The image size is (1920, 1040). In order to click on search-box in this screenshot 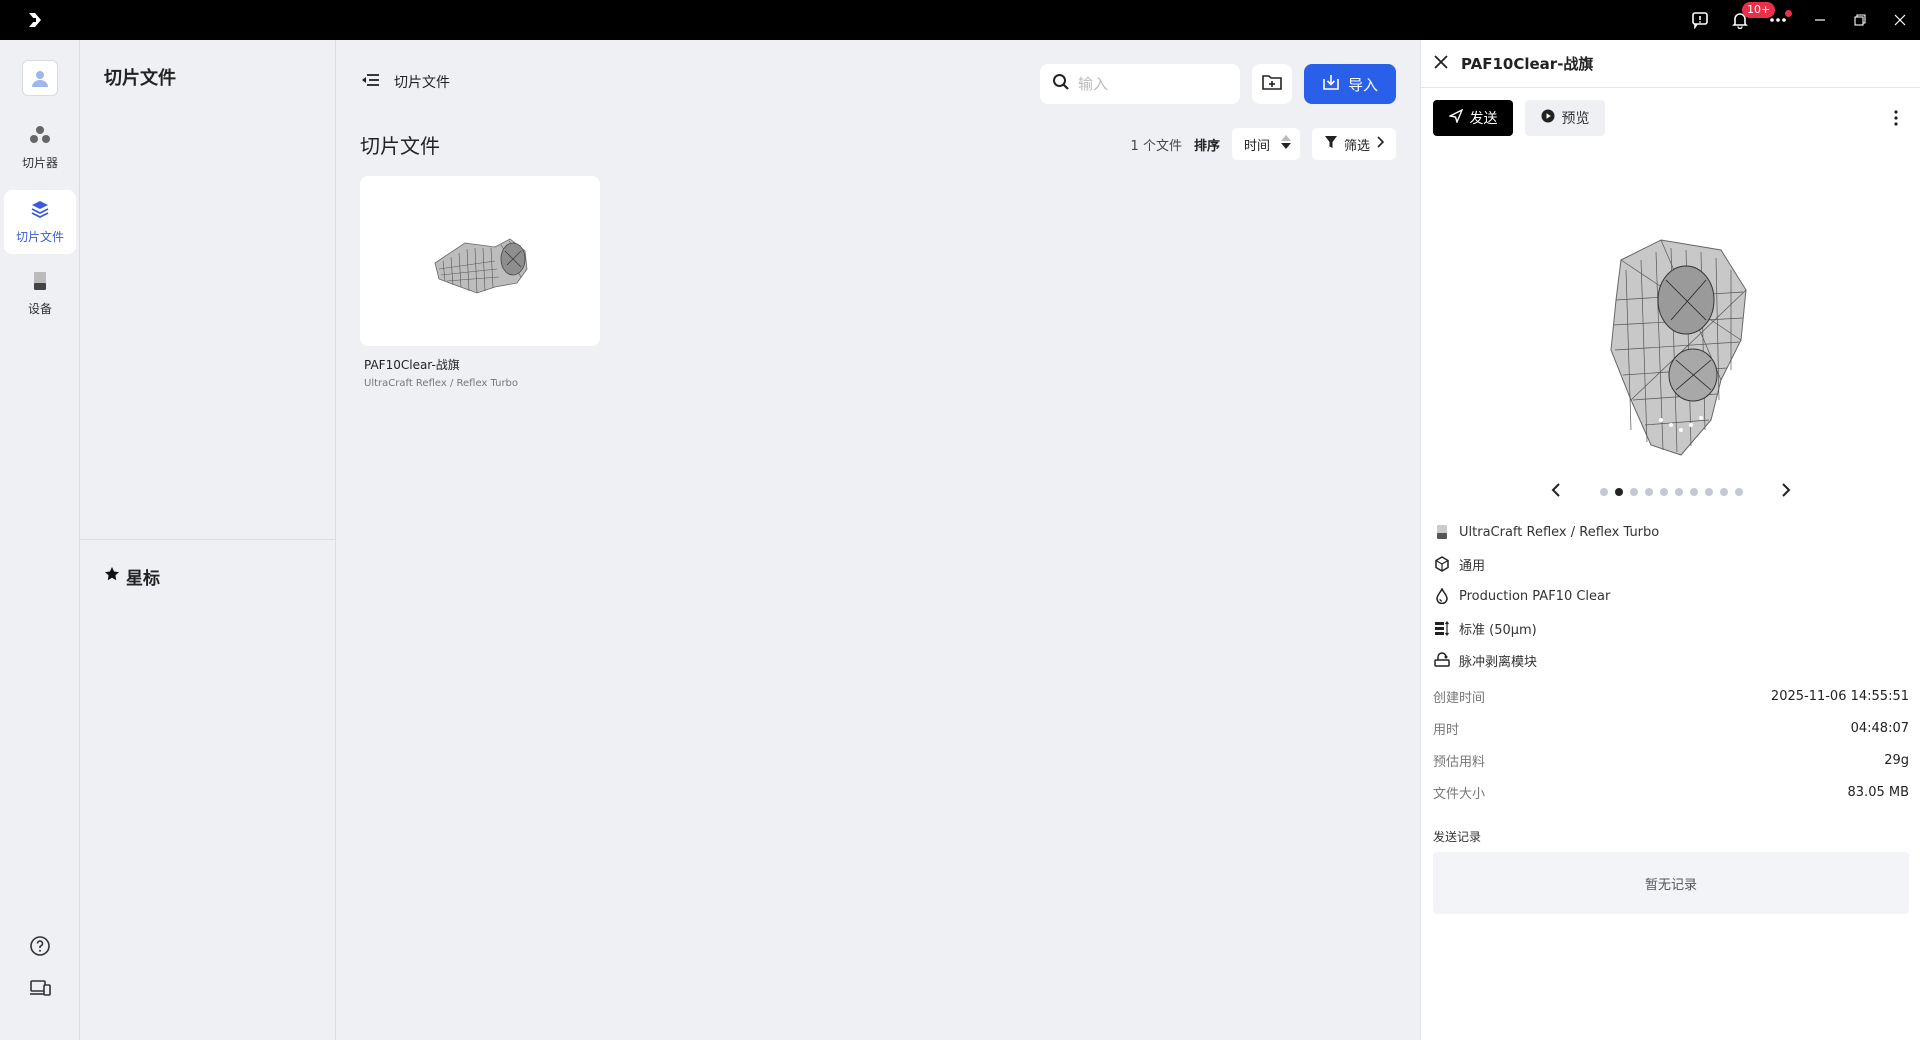, I will do `click(1140, 84)`.